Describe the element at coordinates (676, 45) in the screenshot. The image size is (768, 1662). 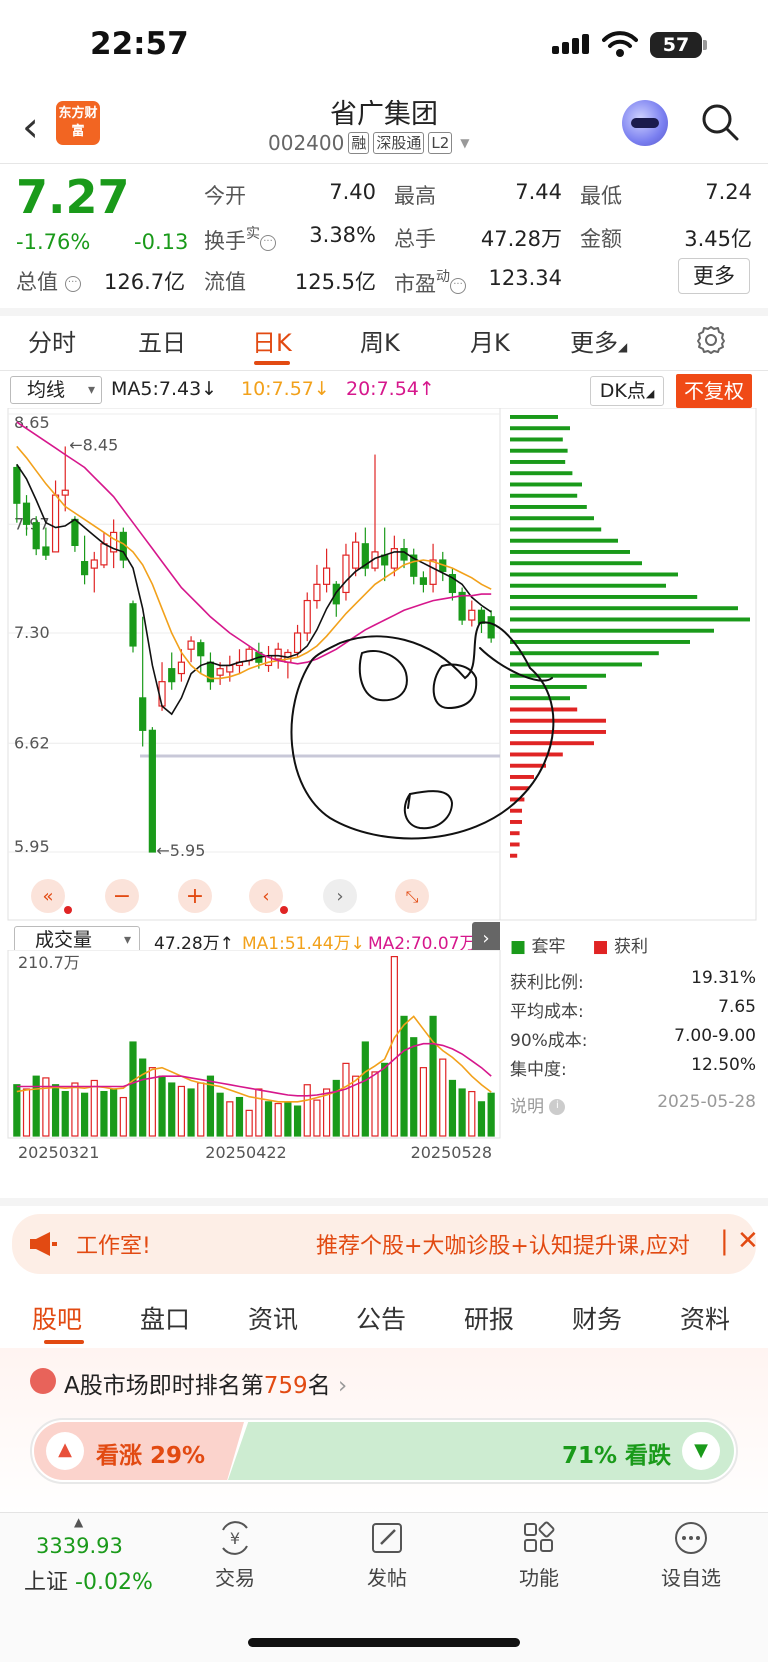
I see `battery-icon: 57` at that location.